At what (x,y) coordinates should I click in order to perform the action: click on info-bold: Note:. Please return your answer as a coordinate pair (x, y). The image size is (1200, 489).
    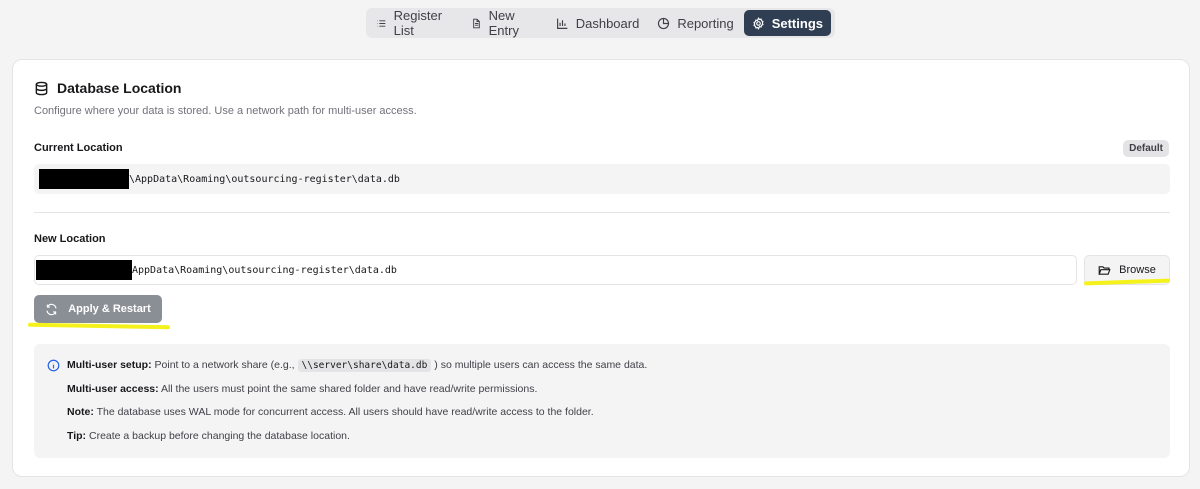
    Looking at the image, I should click on (80, 412).